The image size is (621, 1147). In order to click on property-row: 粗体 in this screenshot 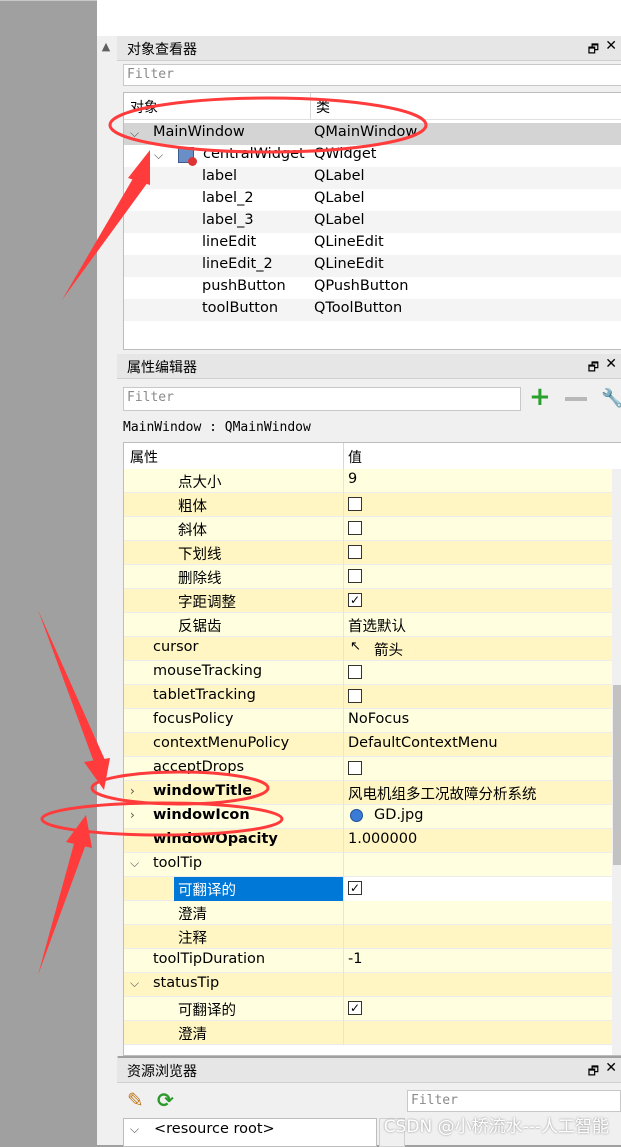, I will do `click(369, 505)`.